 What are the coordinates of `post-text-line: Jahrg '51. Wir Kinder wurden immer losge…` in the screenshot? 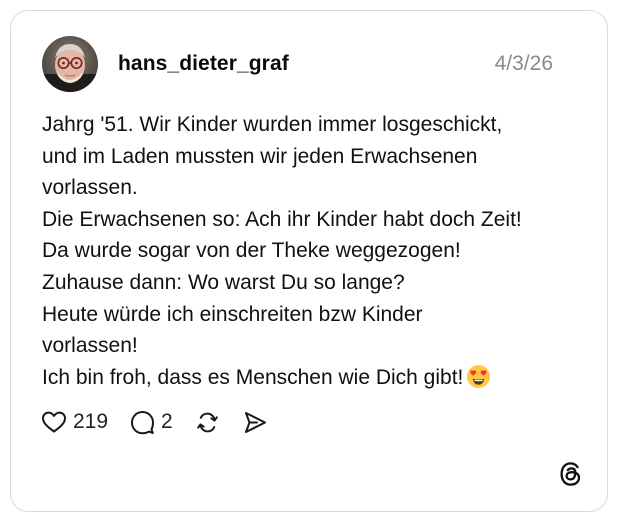 It's located at (272, 124).